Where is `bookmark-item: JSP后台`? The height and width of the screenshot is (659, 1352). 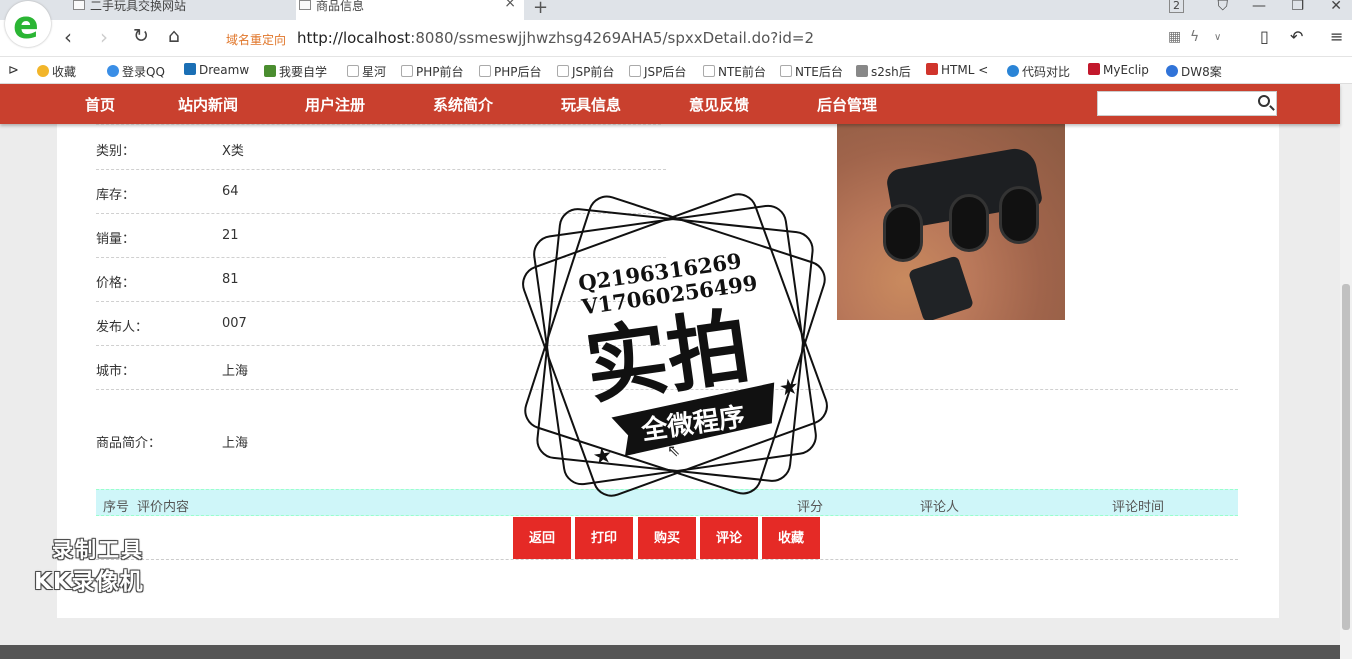
bookmark-item: JSP后台 is located at coordinates (657, 71).